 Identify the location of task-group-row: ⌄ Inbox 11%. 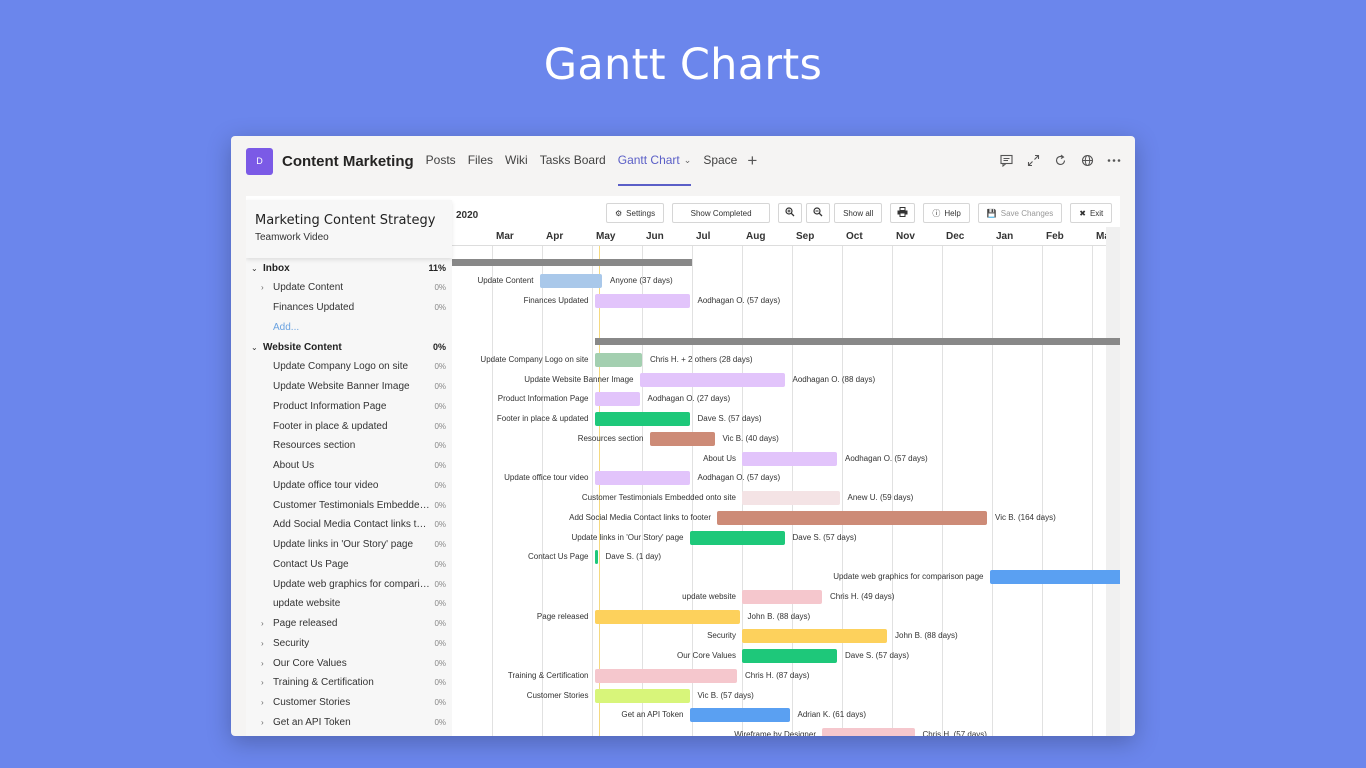
(349, 268).